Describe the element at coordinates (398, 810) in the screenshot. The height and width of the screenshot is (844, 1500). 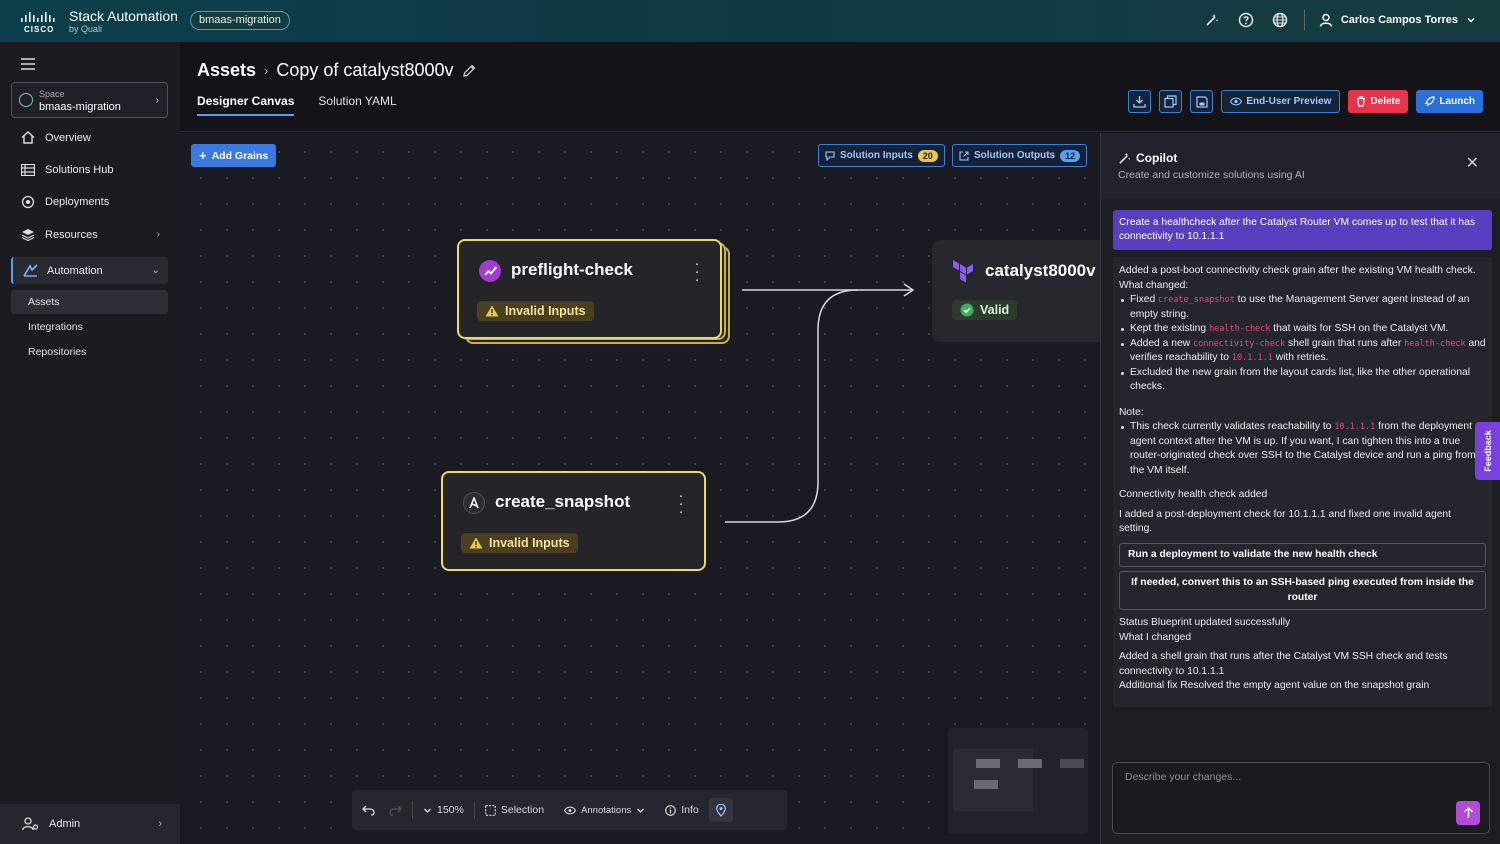
I see `redo-button` at that location.